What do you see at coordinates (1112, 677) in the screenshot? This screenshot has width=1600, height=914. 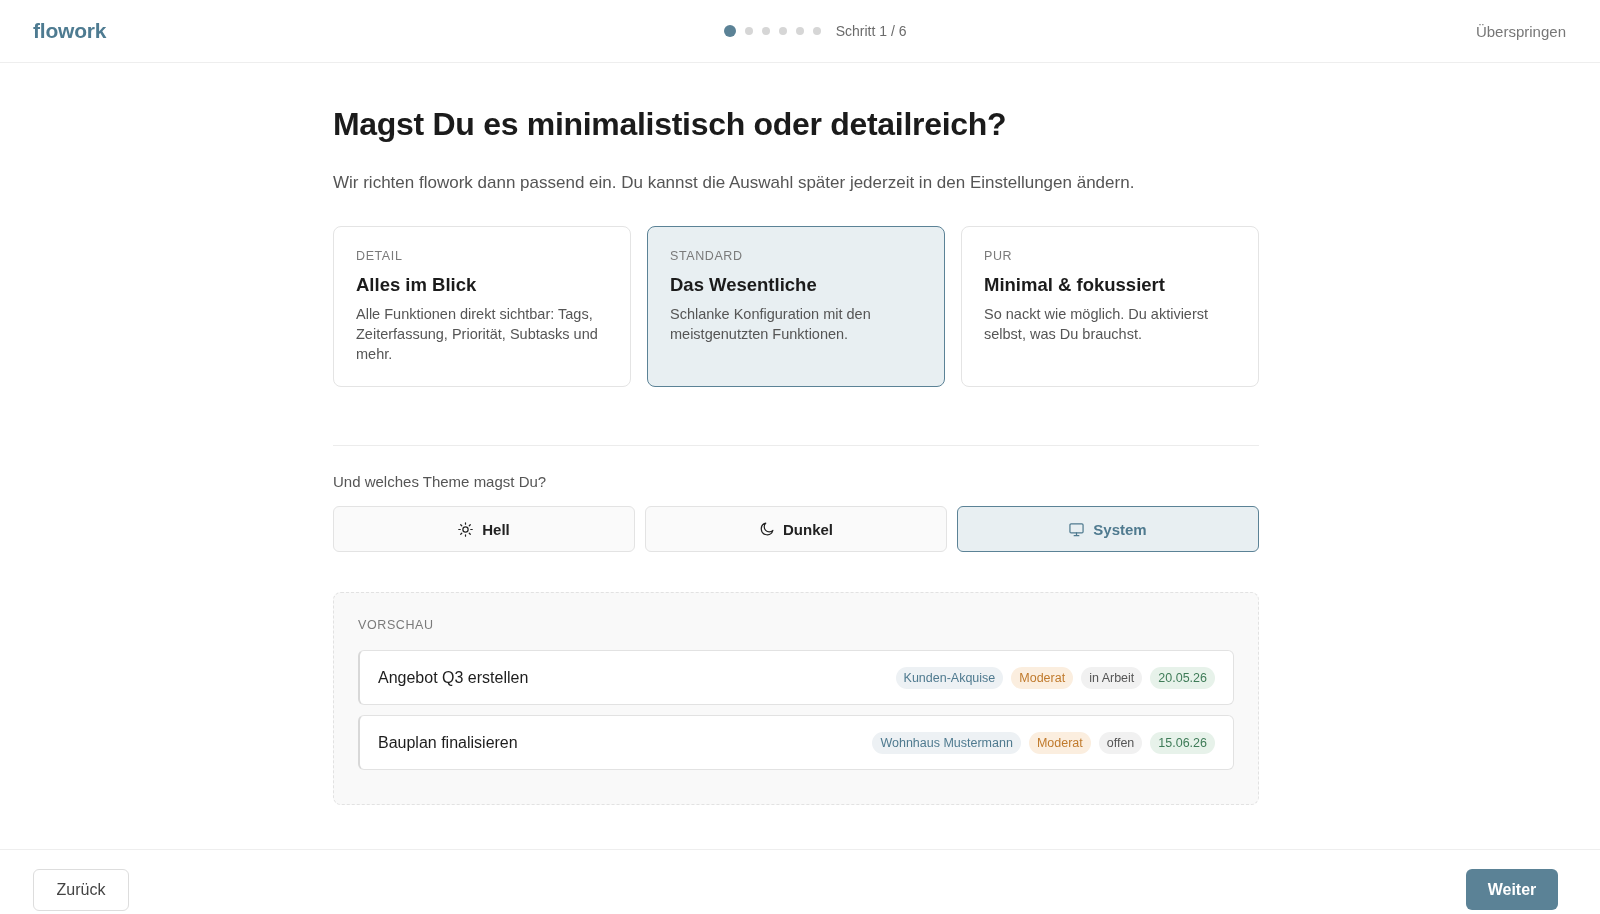 I see `status-tag: in Arbeit` at bounding box center [1112, 677].